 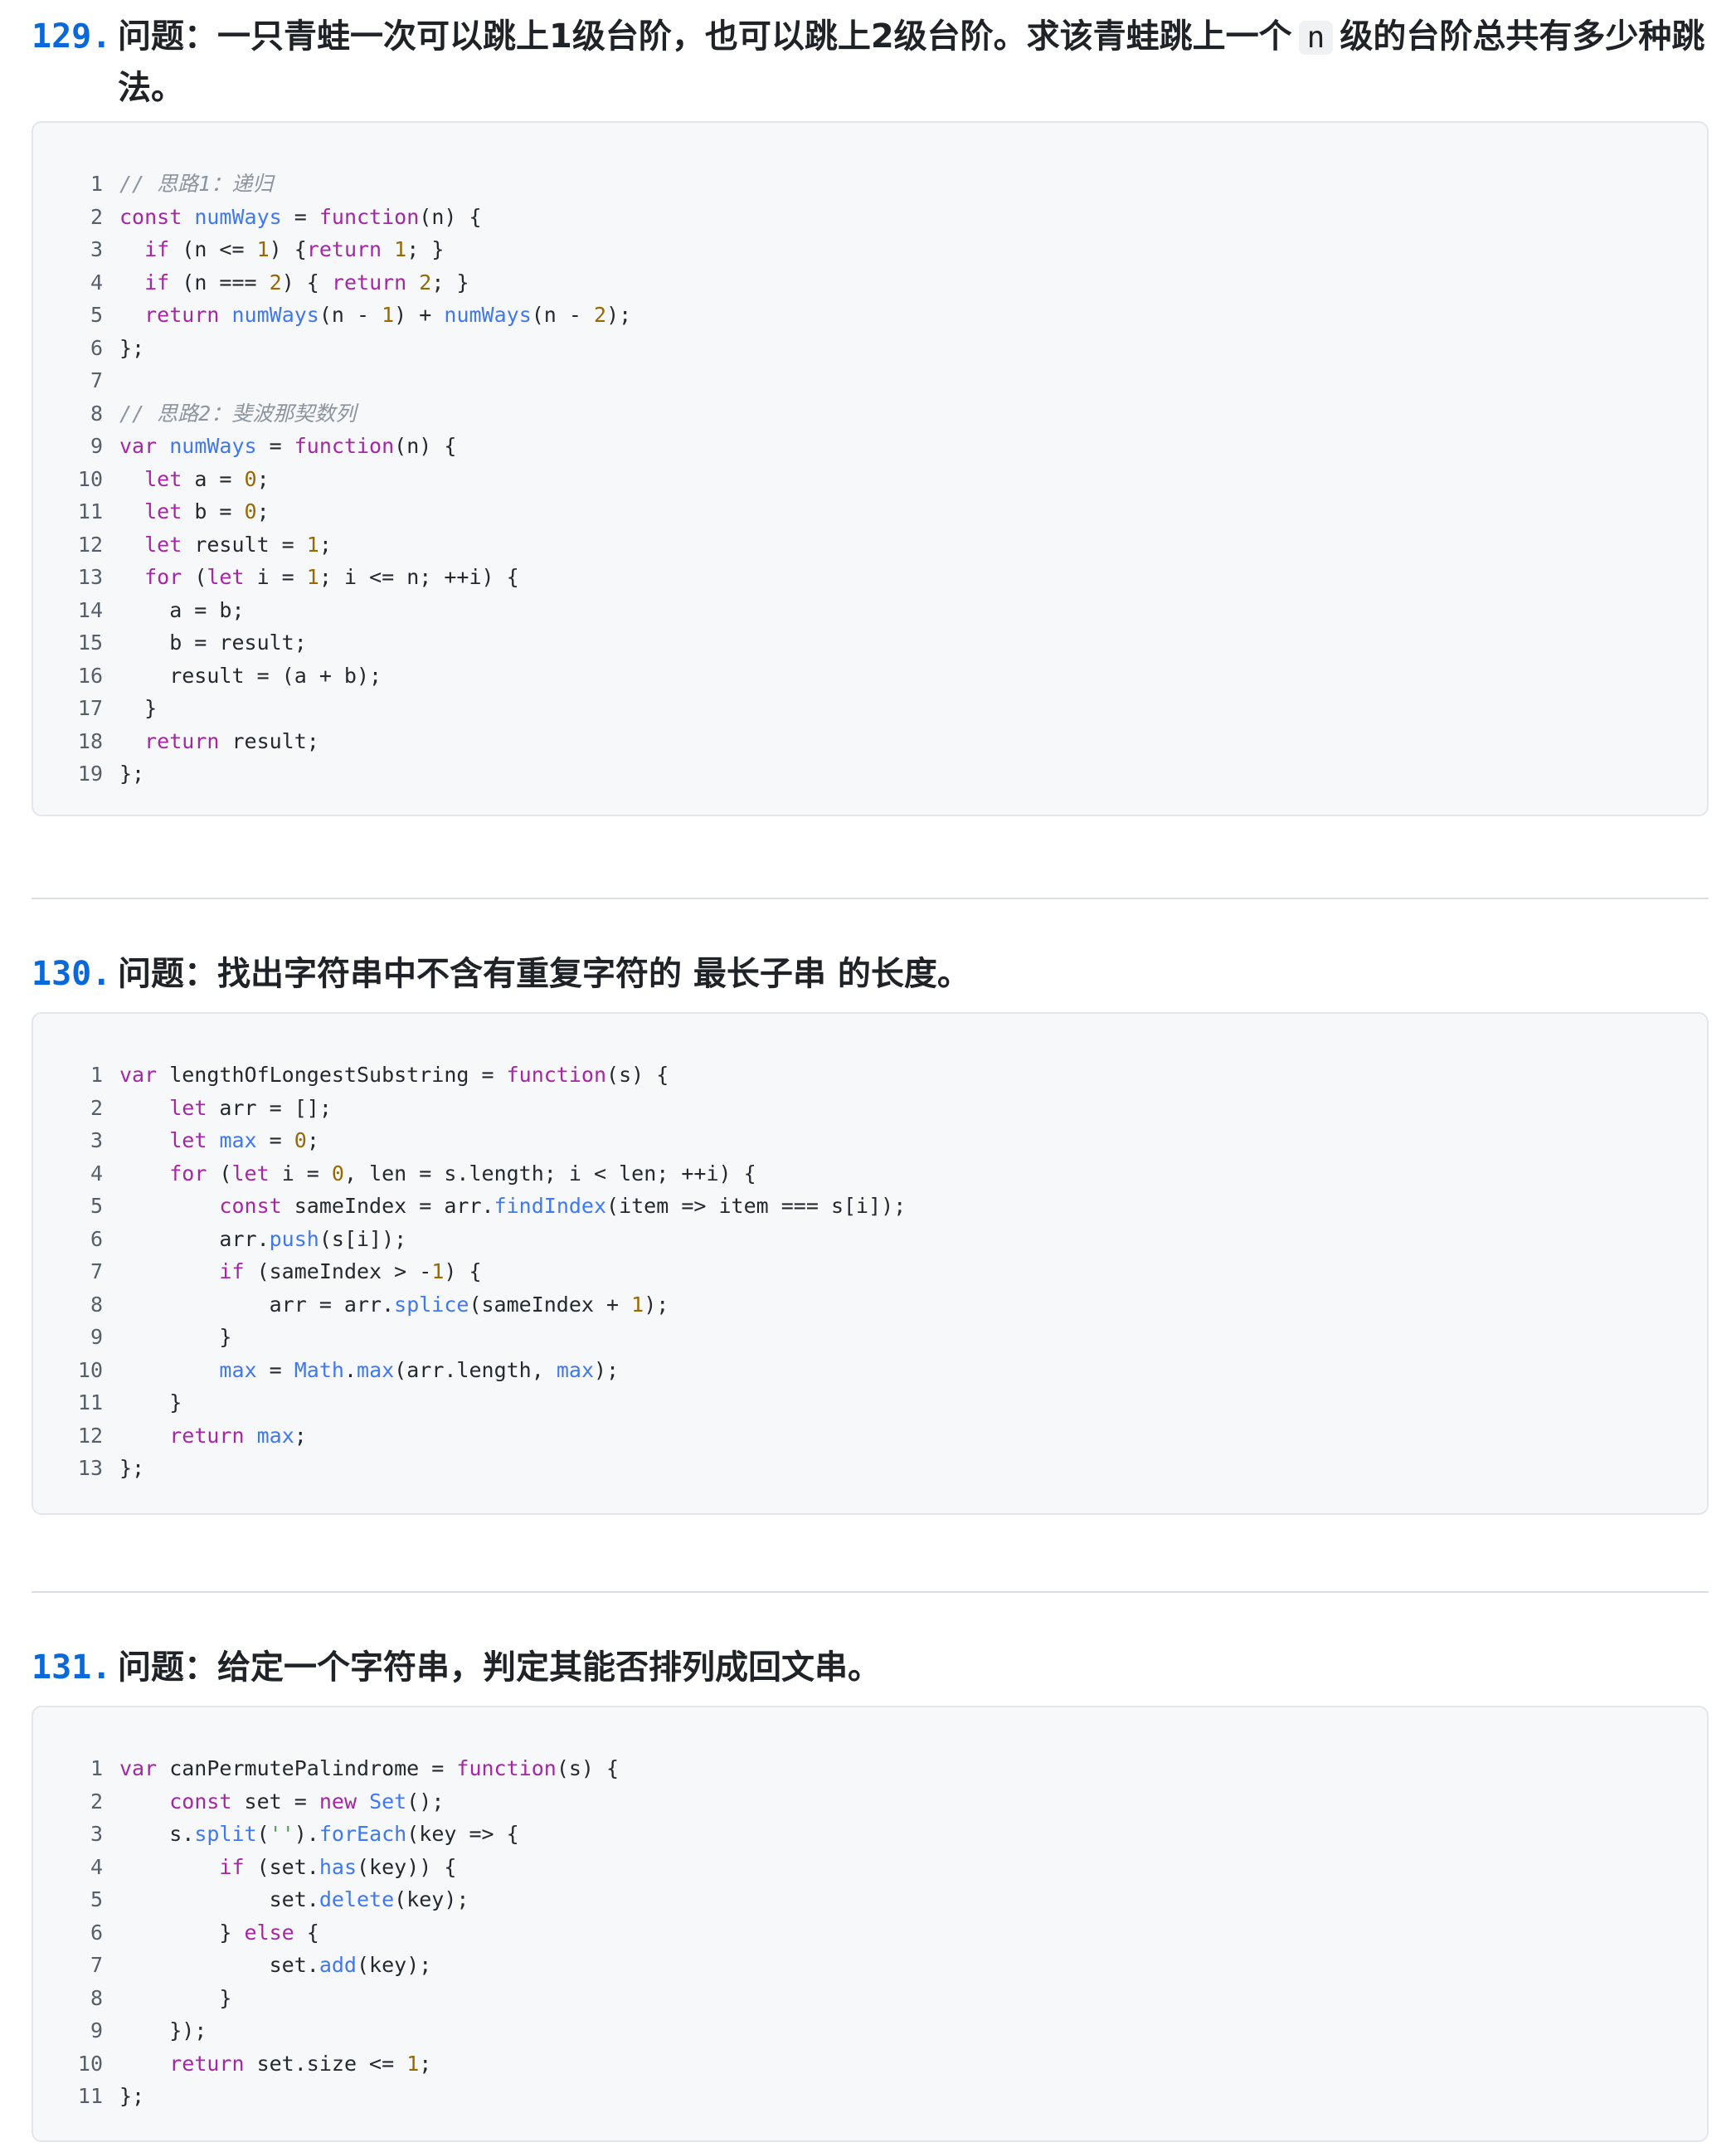 What do you see at coordinates (870, 2030) in the screenshot?
I see `code-line: 9 });` at bounding box center [870, 2030].